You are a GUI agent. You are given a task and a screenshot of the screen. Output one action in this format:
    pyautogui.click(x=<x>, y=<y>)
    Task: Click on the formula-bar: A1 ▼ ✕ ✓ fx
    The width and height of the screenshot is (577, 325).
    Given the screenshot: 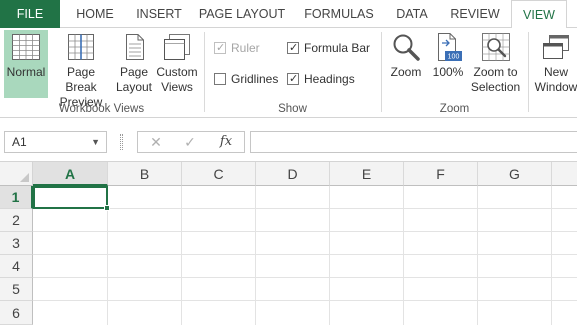 What is the action you would take?
    pyautogui.click(x=288, y=140)
    